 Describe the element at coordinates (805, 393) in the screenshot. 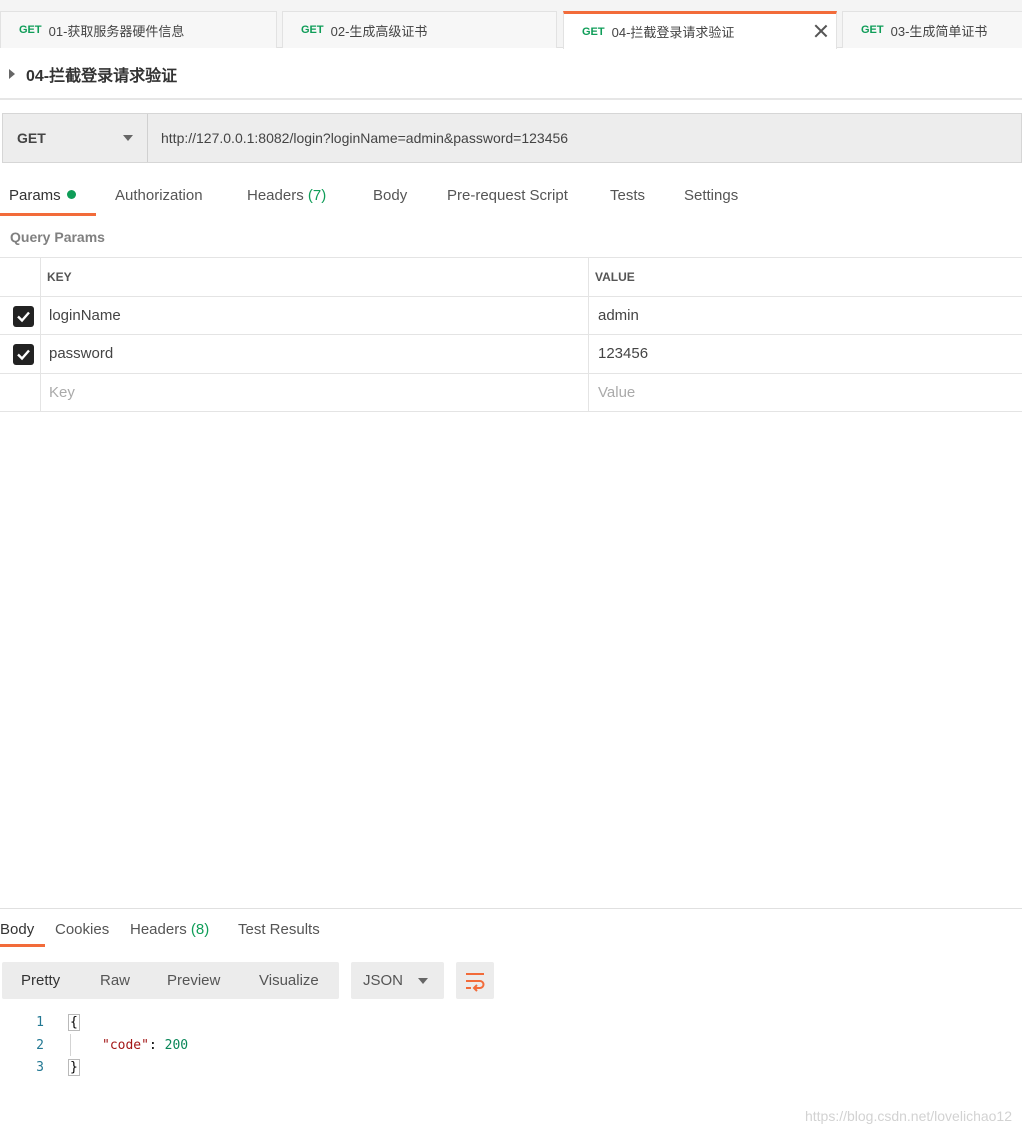

I see `new-value-input: Value` at that location.